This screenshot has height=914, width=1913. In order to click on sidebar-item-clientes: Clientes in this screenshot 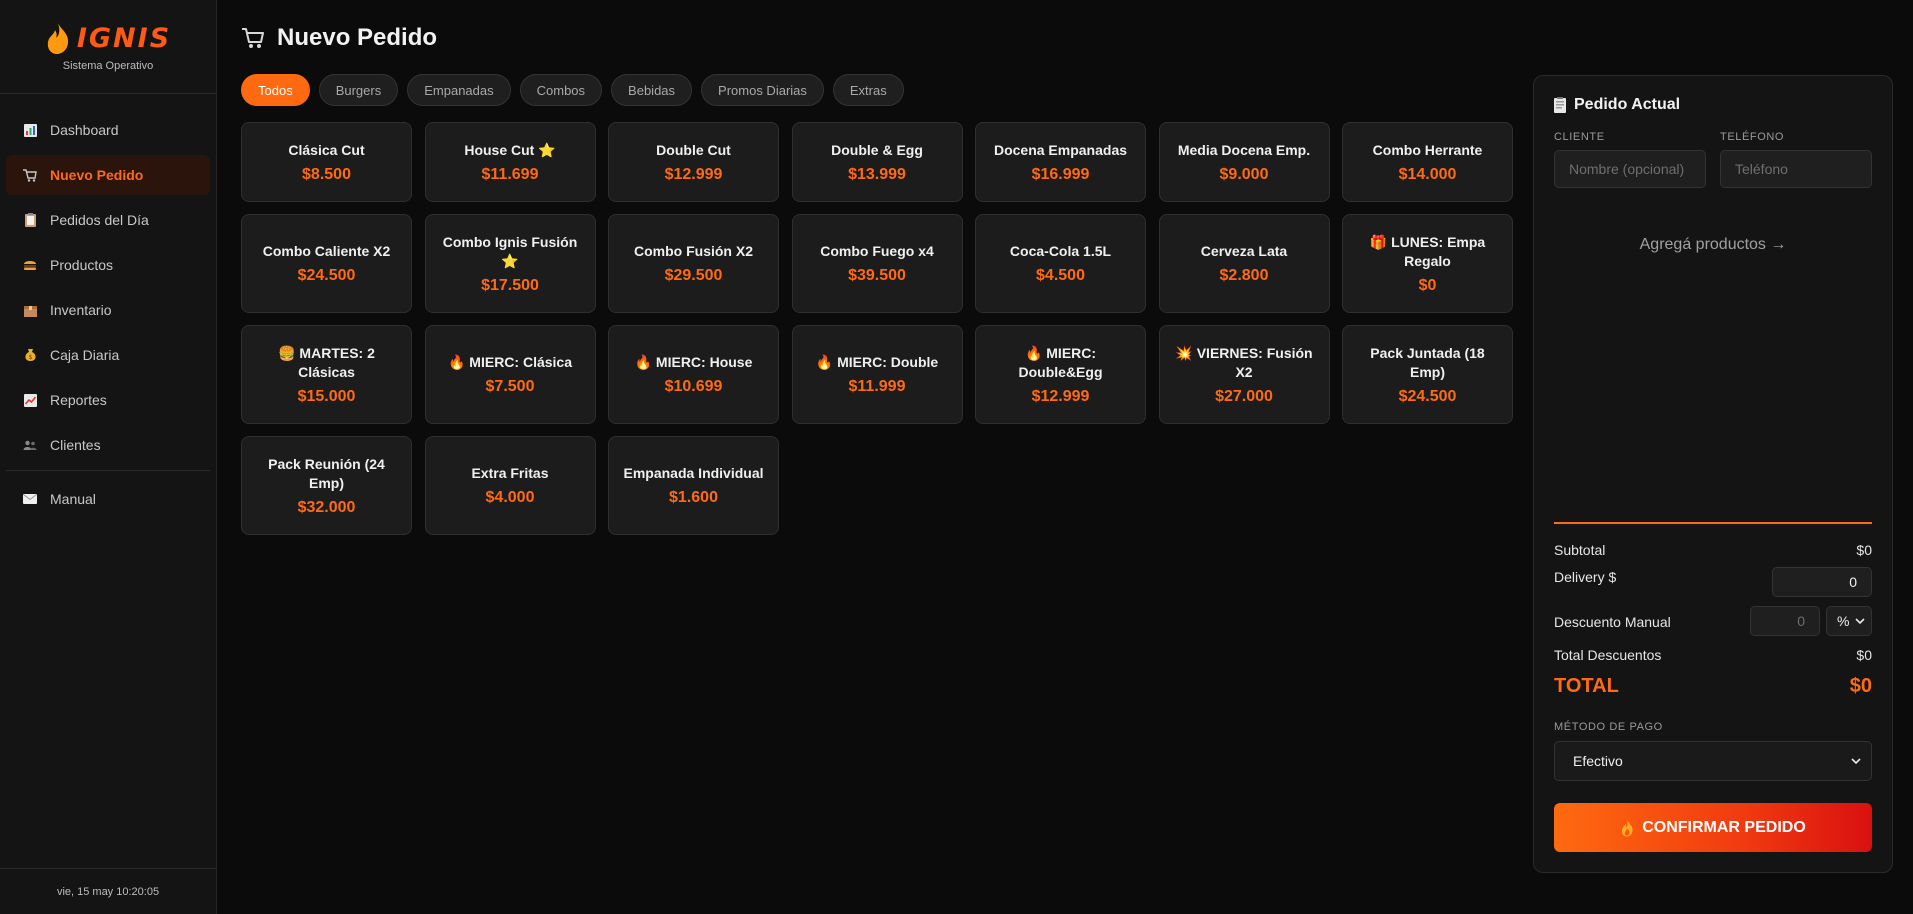, I will do `click(108, 445)`.